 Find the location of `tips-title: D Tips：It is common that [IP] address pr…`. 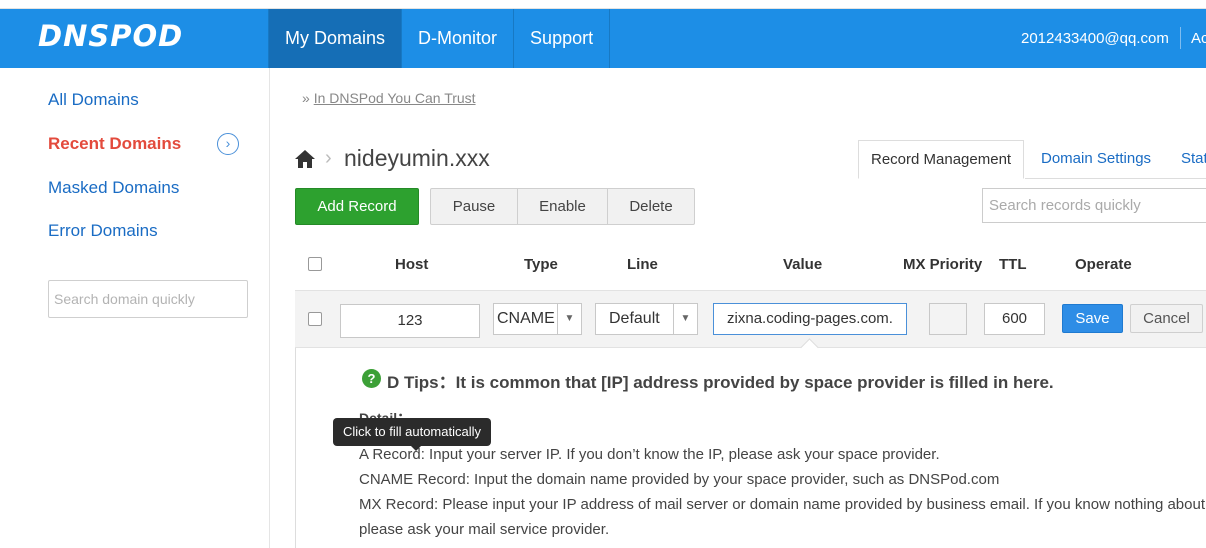

tips-title: D Tips：It is common that [IP] address pr… is located at coordinates (720, 382).